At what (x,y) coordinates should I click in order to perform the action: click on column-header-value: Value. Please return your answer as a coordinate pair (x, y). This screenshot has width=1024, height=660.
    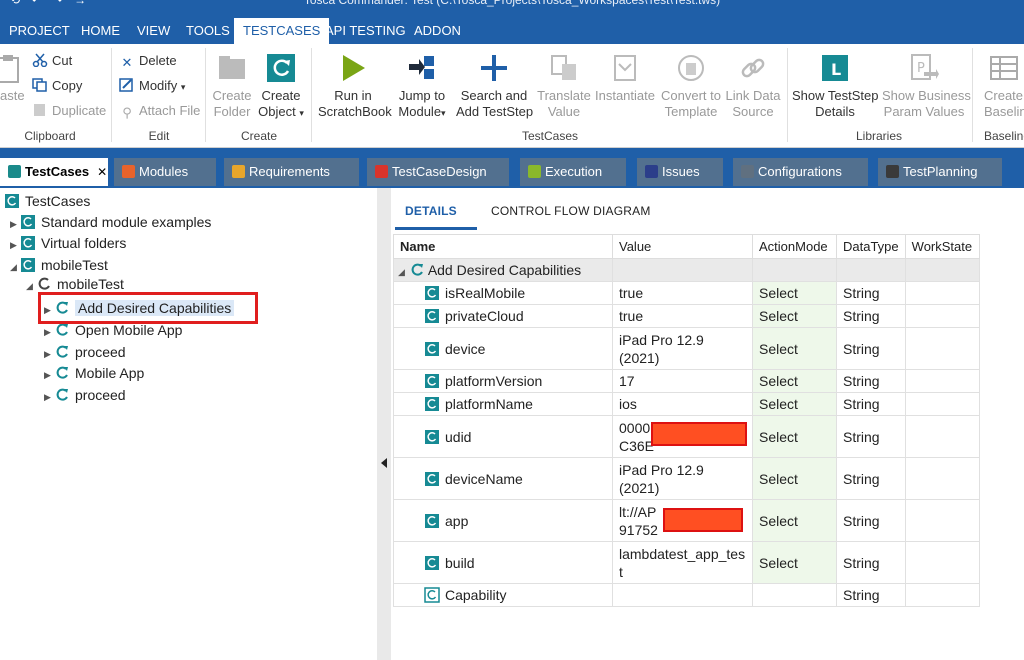
    Looking at the image, I should click on (682, 246).